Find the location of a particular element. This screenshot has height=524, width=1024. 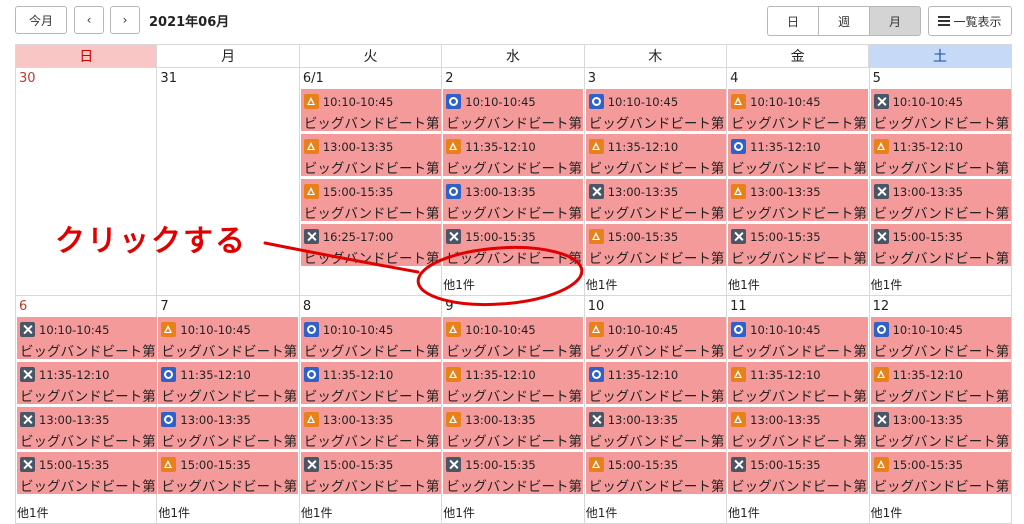

weekday-header-row: 日月火水木金土 is located at coordinates (513, 56).